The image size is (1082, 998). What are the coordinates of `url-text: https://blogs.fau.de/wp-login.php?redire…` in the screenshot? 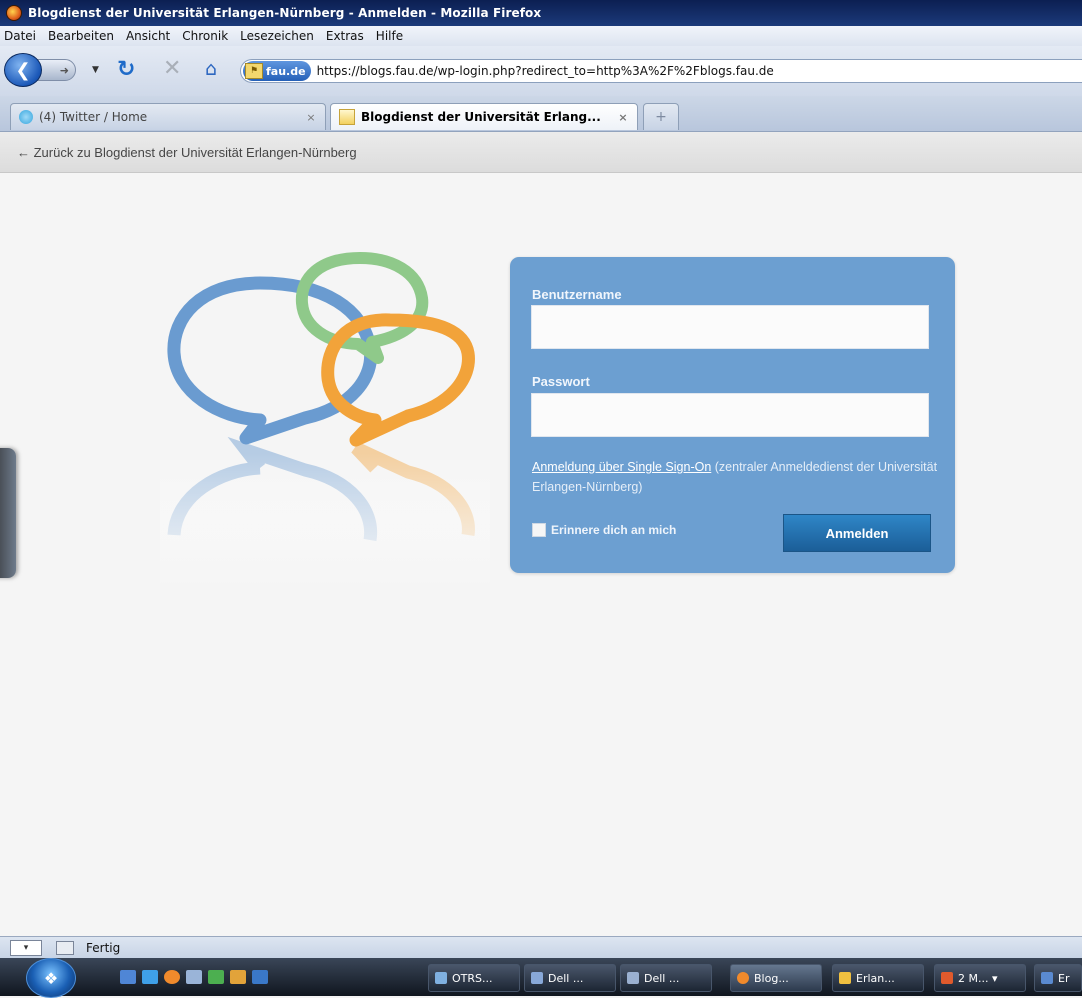 It's located at (545, 71).